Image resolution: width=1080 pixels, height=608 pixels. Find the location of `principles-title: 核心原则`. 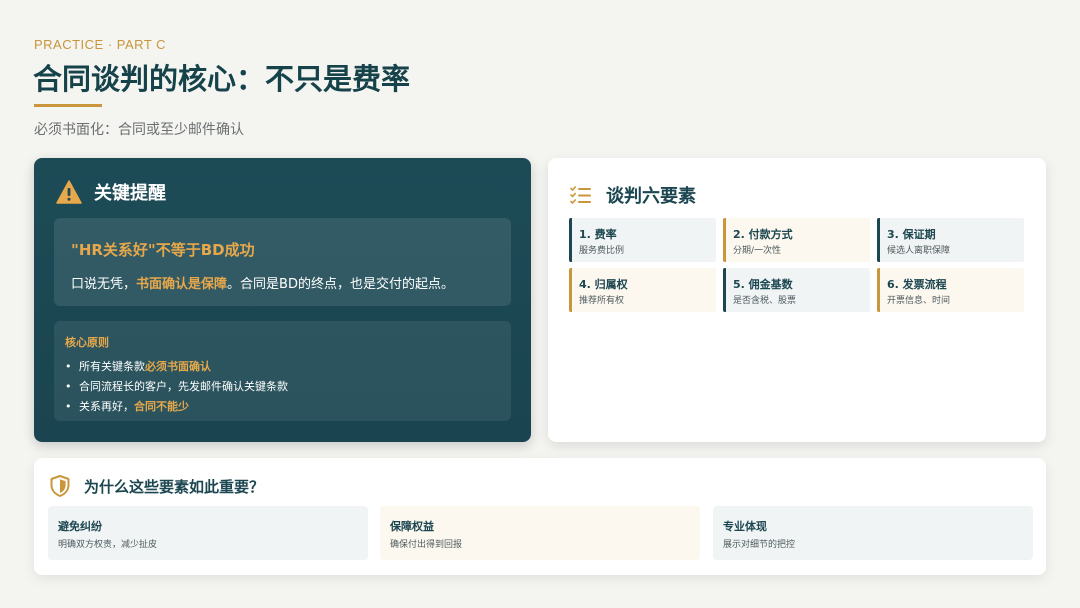

principles-title: 核心原则 is located at coordinates (87, 342).